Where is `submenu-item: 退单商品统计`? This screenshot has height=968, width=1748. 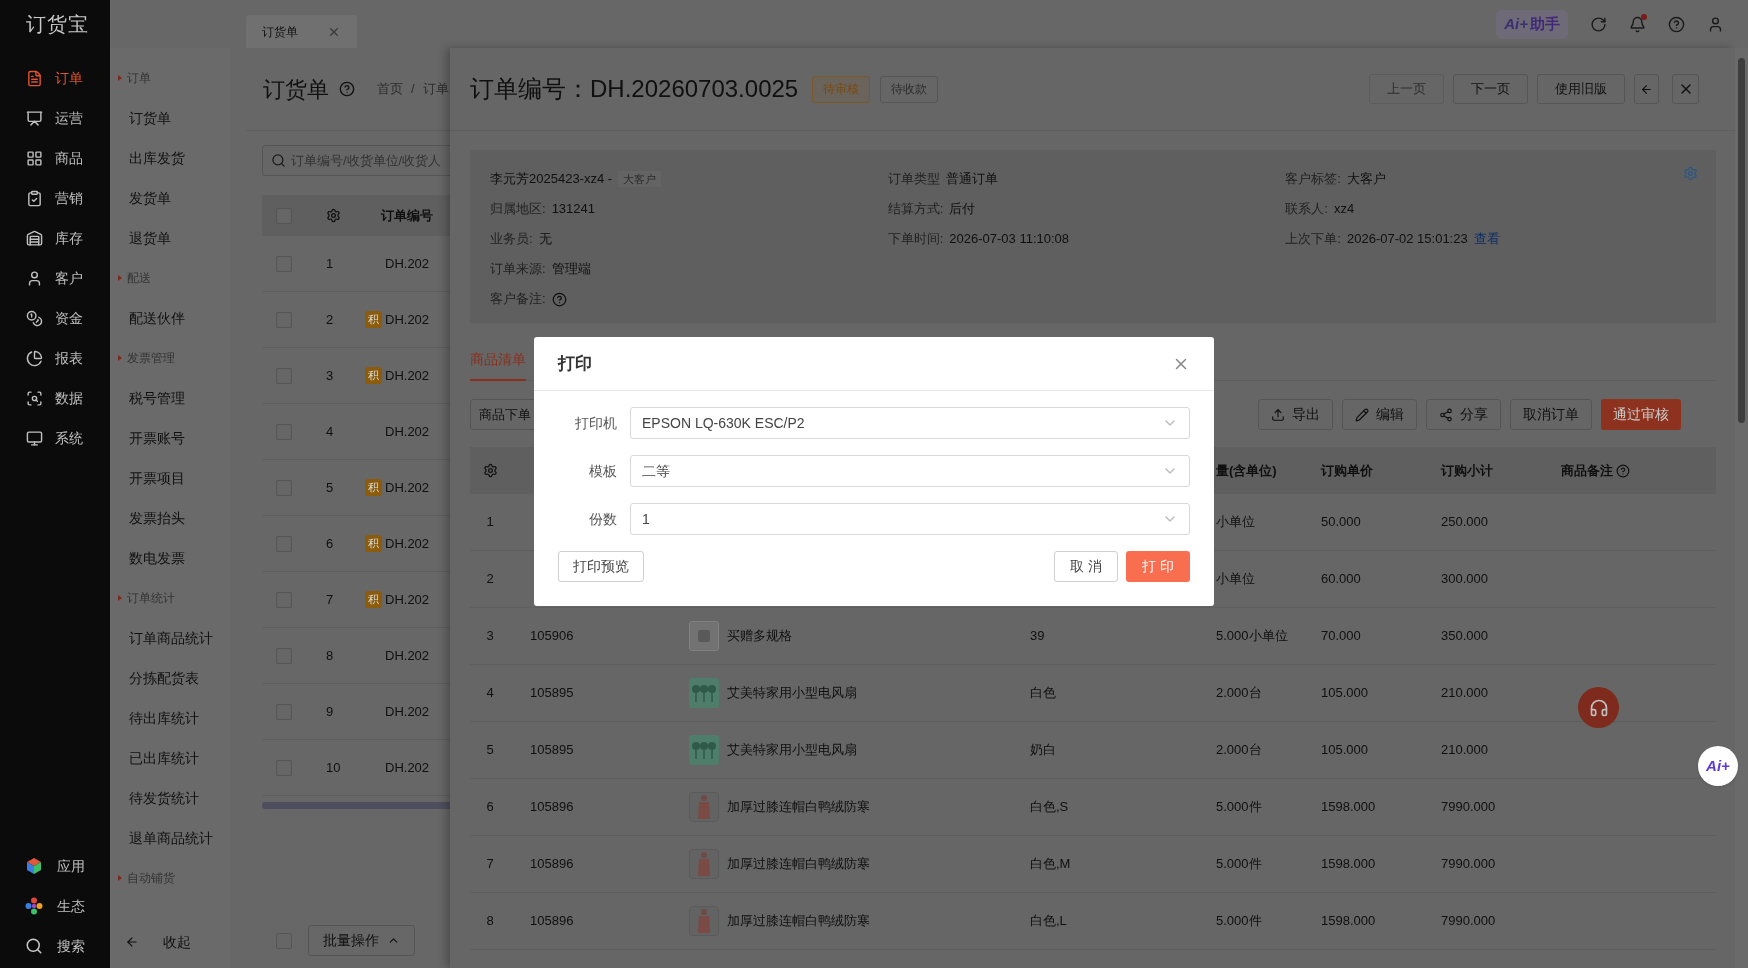 submenu-item: 退单商品统计 is located at coordinates (170, 838).